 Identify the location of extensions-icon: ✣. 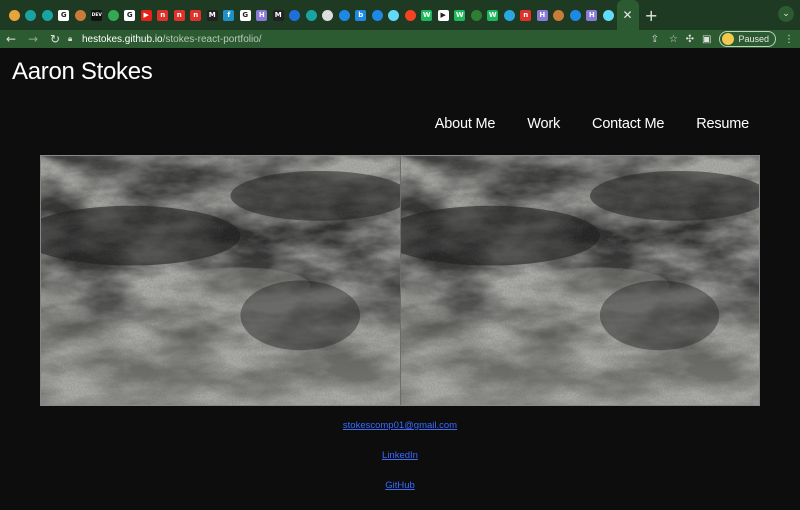
(690, 39).